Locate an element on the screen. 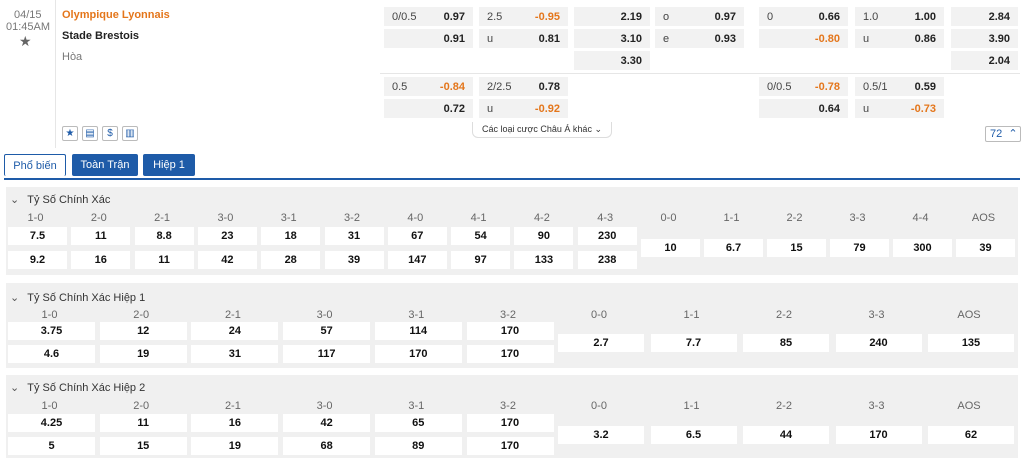  score-odds-cell: 54 is located at coordinates (481, 236).